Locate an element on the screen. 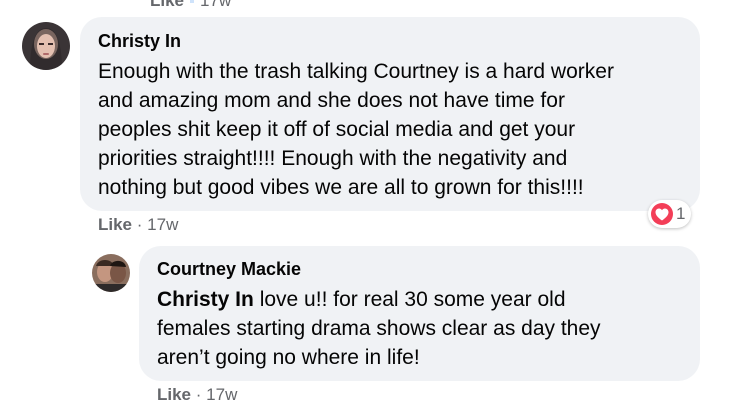  reaction-count: 1 is located at coordinates (681, 213).